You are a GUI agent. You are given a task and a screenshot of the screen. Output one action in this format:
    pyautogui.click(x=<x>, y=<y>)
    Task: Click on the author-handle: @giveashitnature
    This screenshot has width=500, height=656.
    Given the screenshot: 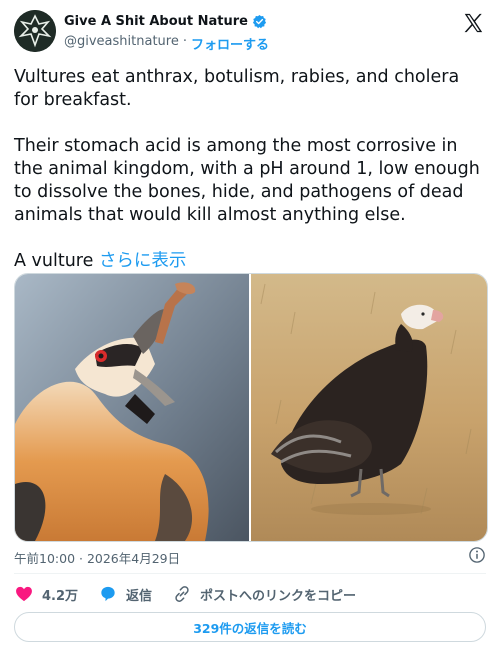 What is the action you would take?
    pyautogui.click(x=121, y=43)
    